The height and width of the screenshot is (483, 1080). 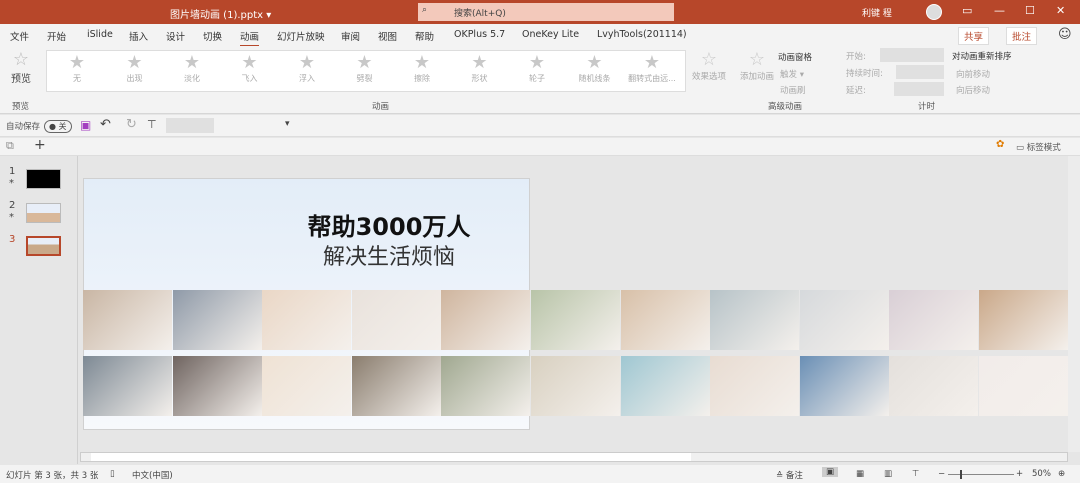 I want to click on outline-icon: ⧉, so click(x=10, y=146).